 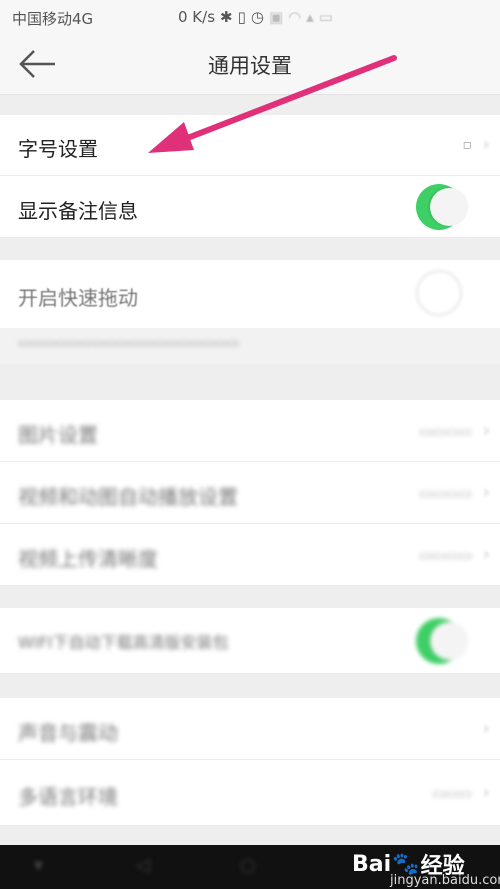 What do you see at coordinates (250, 793) in the screenshot?
I see `language-row: 多语言环境 ▭▭▭ ›` at bounding box center [250, 793].